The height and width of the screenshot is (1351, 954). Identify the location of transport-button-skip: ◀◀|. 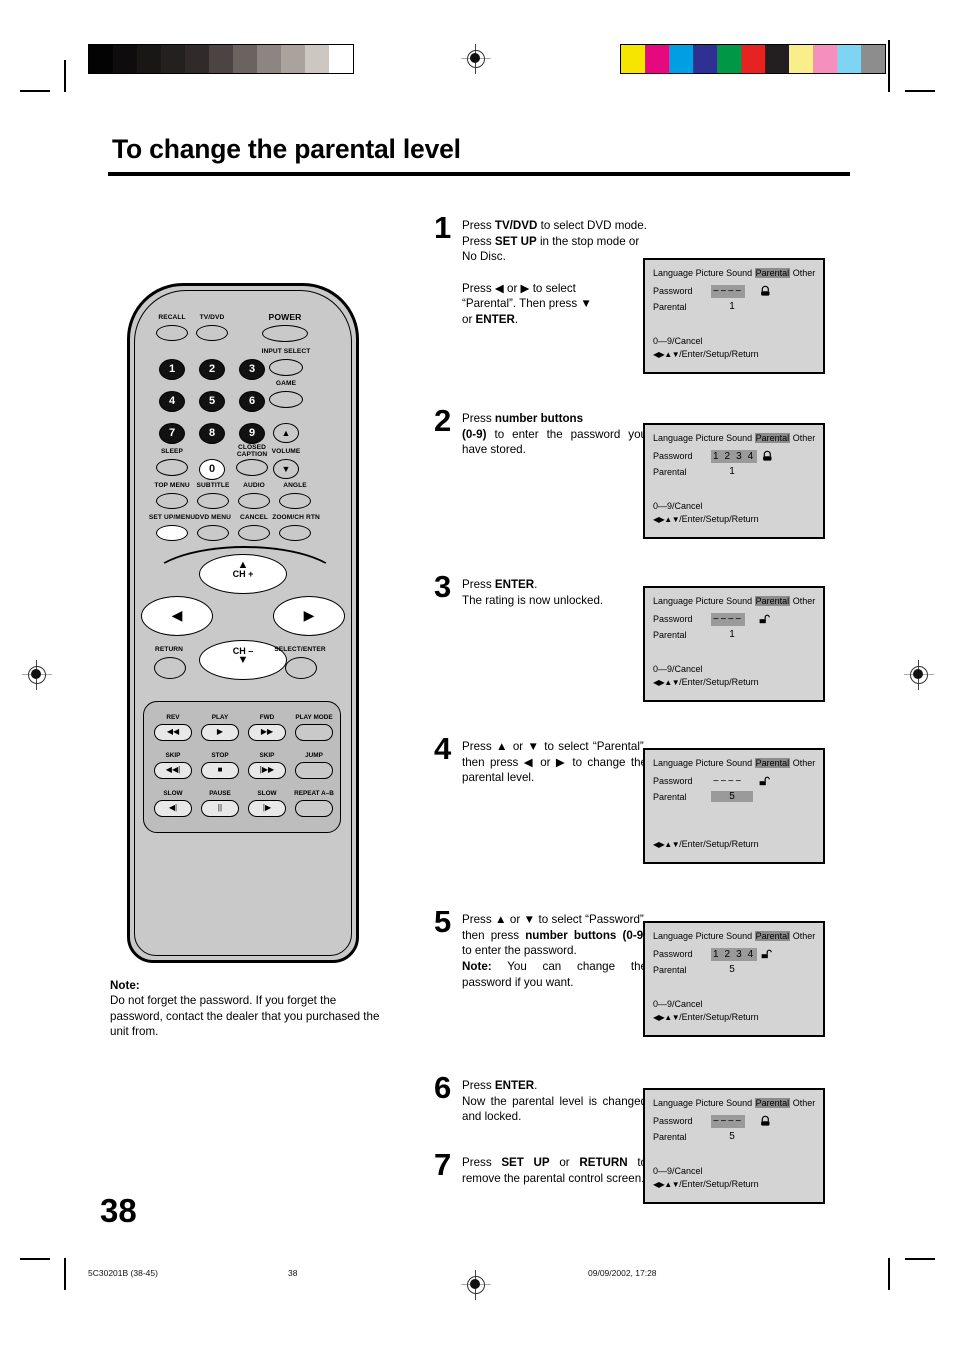
(173, 770).